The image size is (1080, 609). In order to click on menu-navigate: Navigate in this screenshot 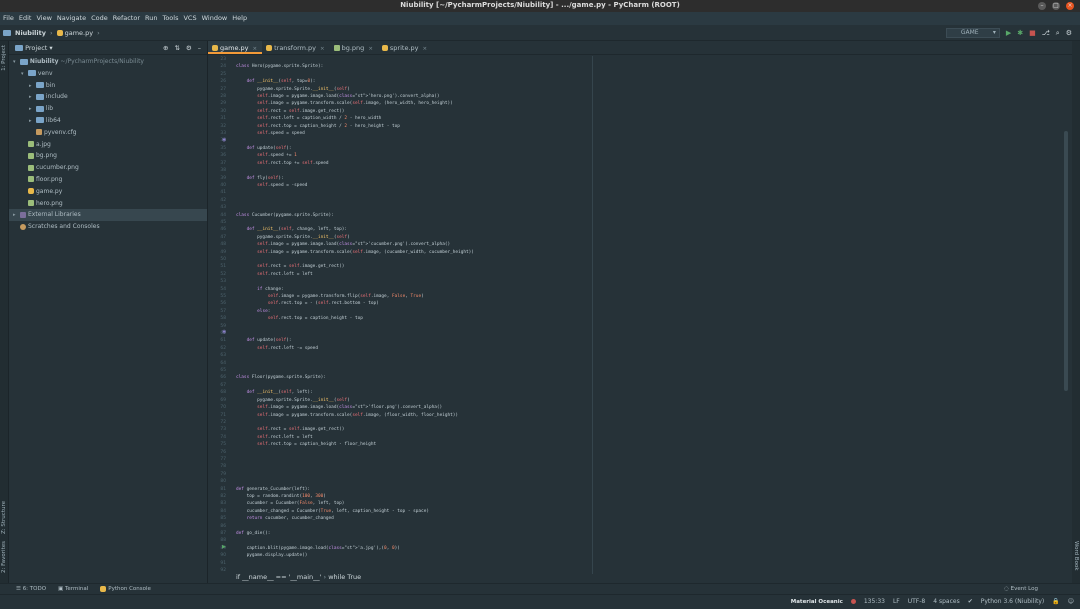, I will do `click(71, 18)`.